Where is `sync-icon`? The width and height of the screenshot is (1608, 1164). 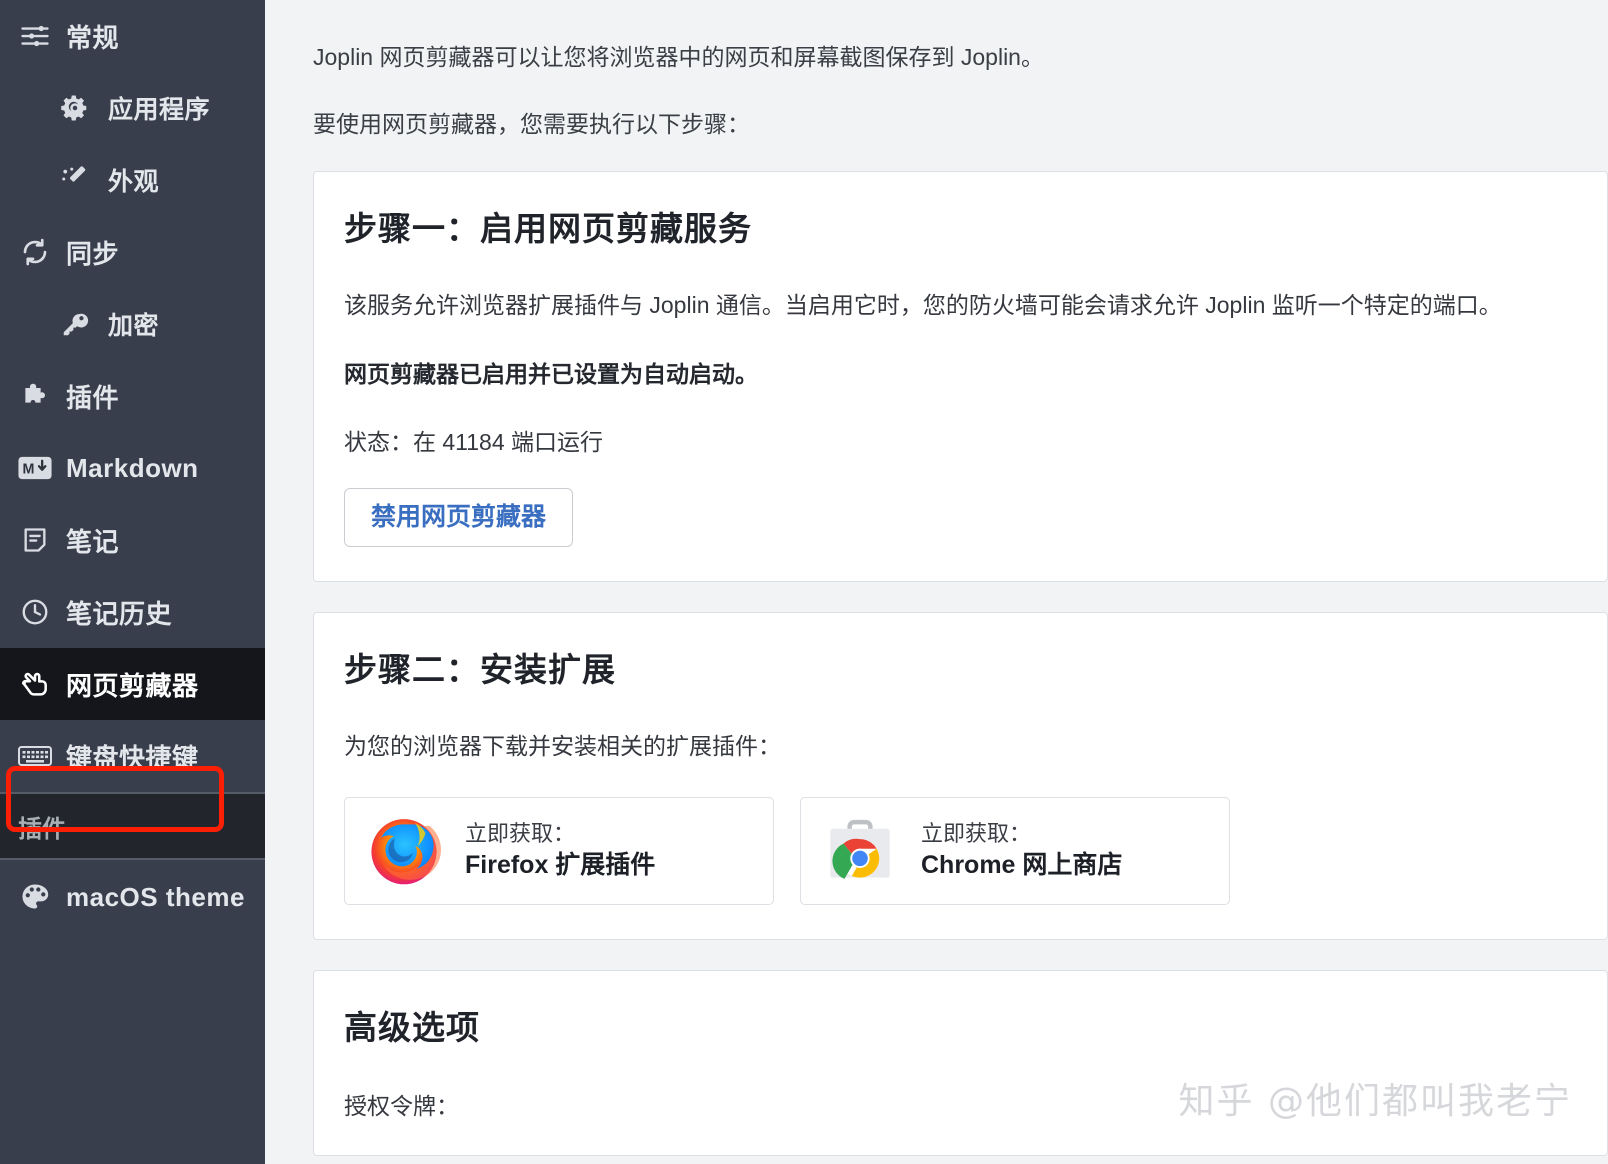
sync-icon is located at coordinates (35, 252).